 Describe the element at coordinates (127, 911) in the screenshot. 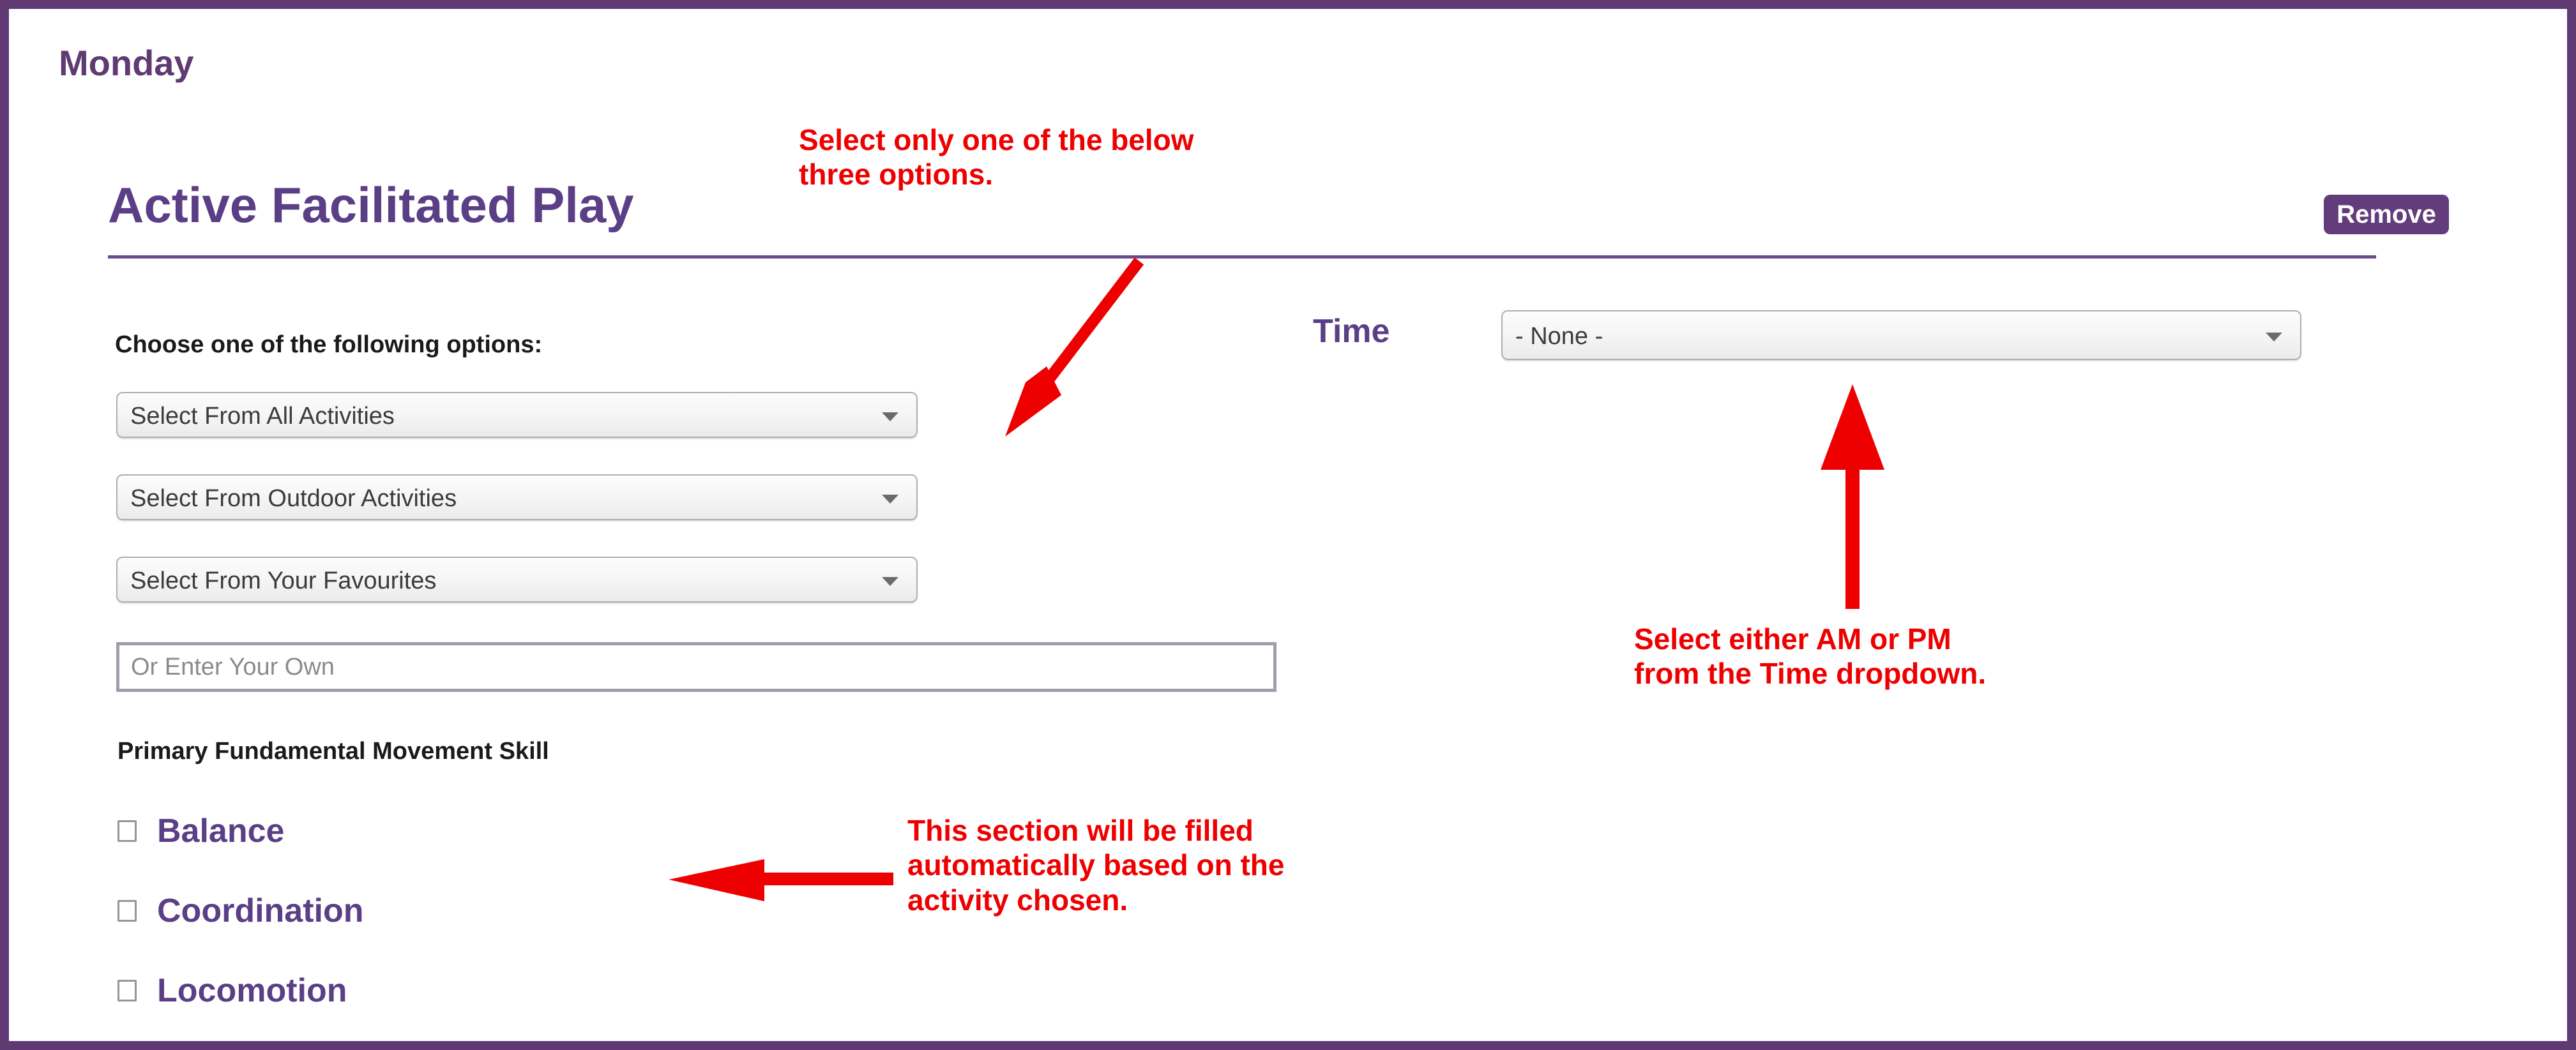

I see `checkbox-coordination` at that location.